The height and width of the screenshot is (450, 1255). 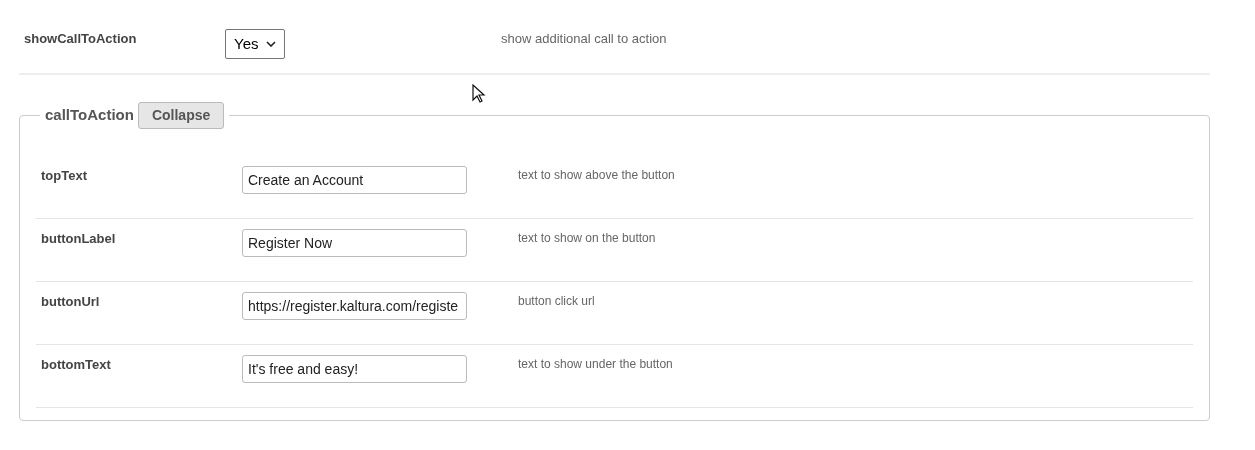 What do you see at coordinates (181, 115) in the screenshot?
I see `collapse-button: Collapse` at bounding box center [181, 115].